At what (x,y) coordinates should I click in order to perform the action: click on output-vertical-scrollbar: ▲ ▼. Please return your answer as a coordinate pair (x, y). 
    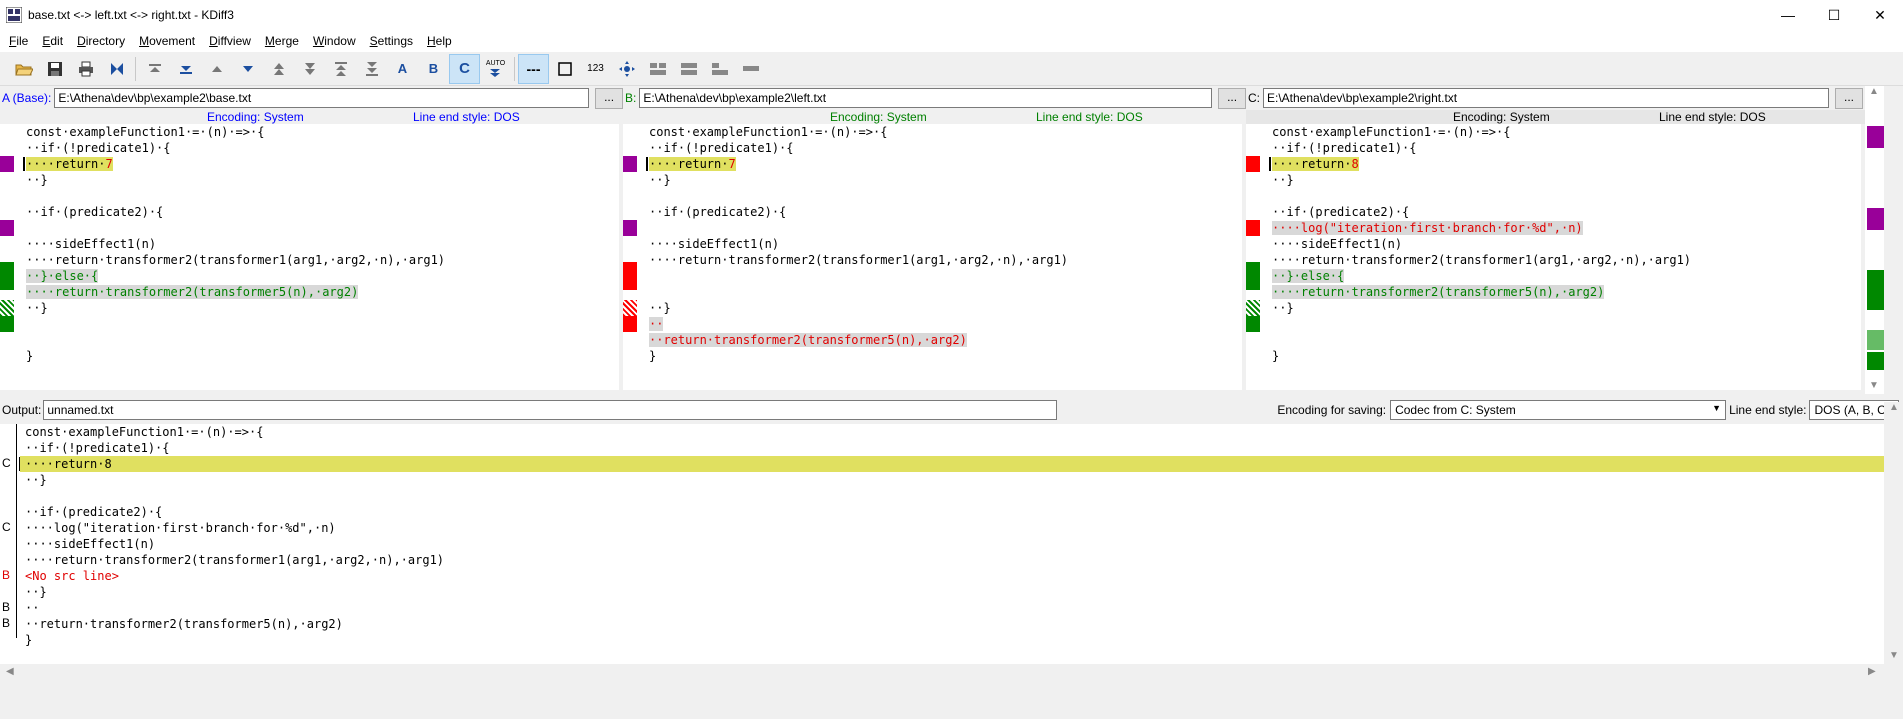
    Looking at the image, I should click on (1893, 533).